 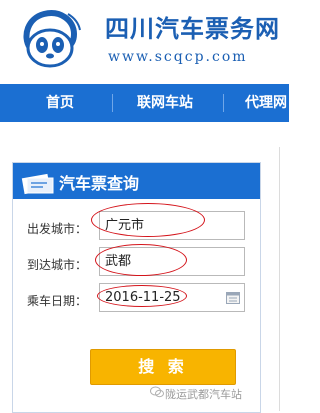 I want to click on panda-bus-logo-icon, so click(x=51, y=39).